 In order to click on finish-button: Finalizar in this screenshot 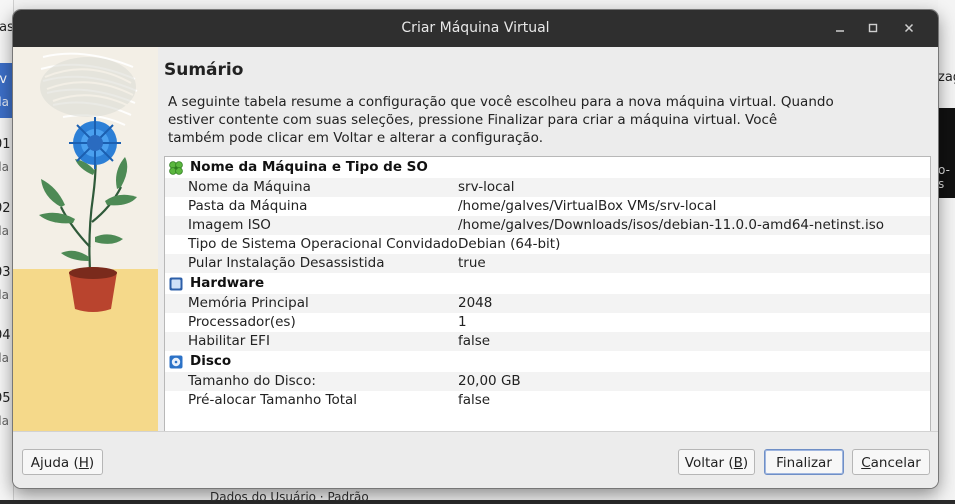, I will do `click(804, 462)`.